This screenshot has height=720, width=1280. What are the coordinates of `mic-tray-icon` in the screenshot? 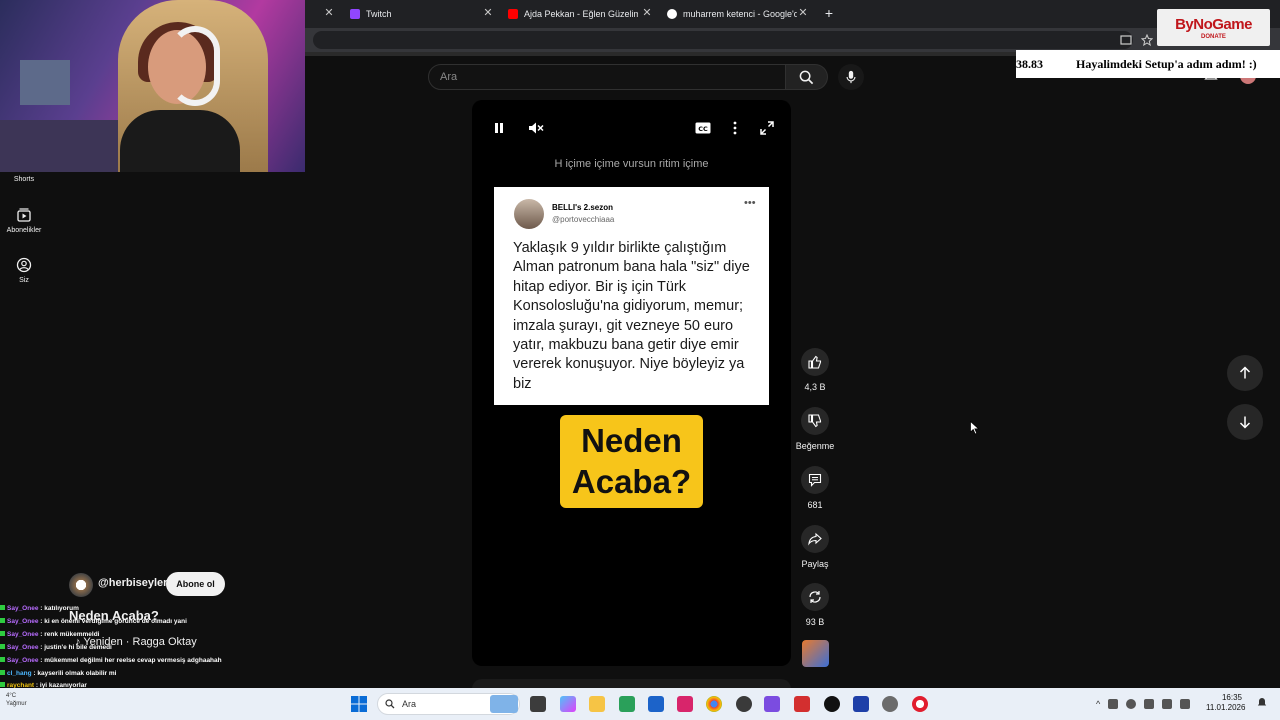 It's located at (1131, 704).